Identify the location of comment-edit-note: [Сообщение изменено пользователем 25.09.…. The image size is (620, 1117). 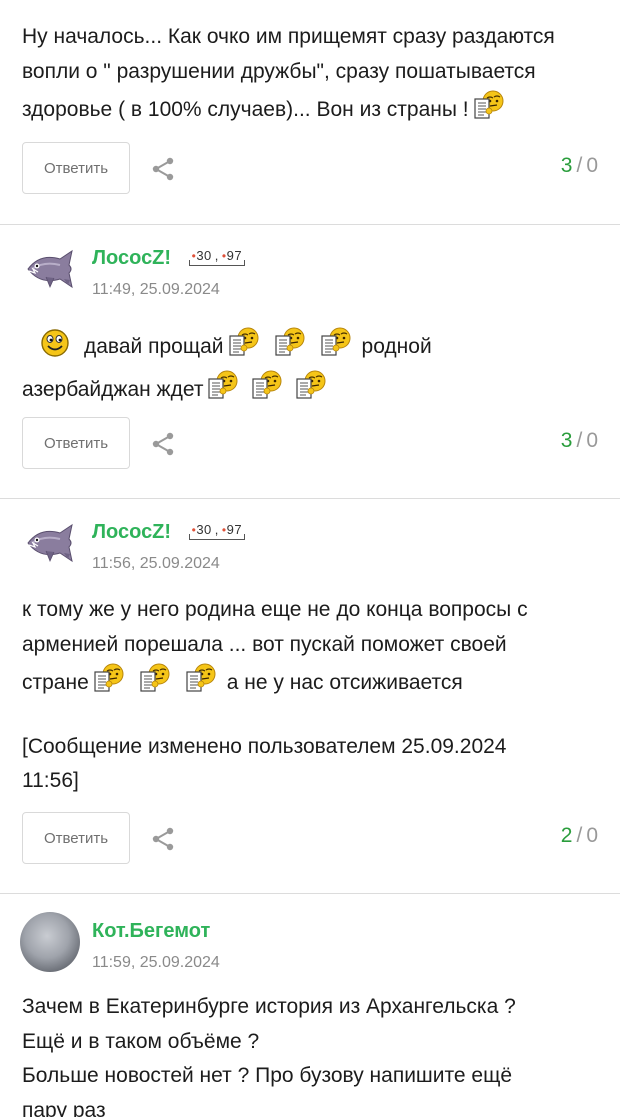
(314, 747).